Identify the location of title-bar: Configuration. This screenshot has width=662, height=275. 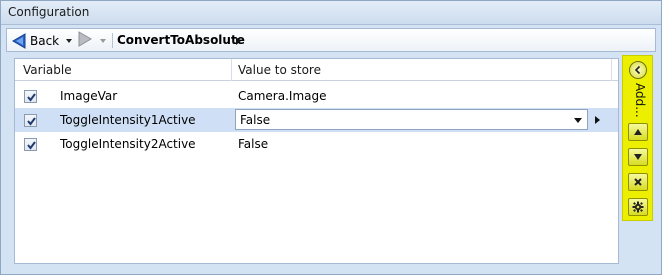
(331, 13).